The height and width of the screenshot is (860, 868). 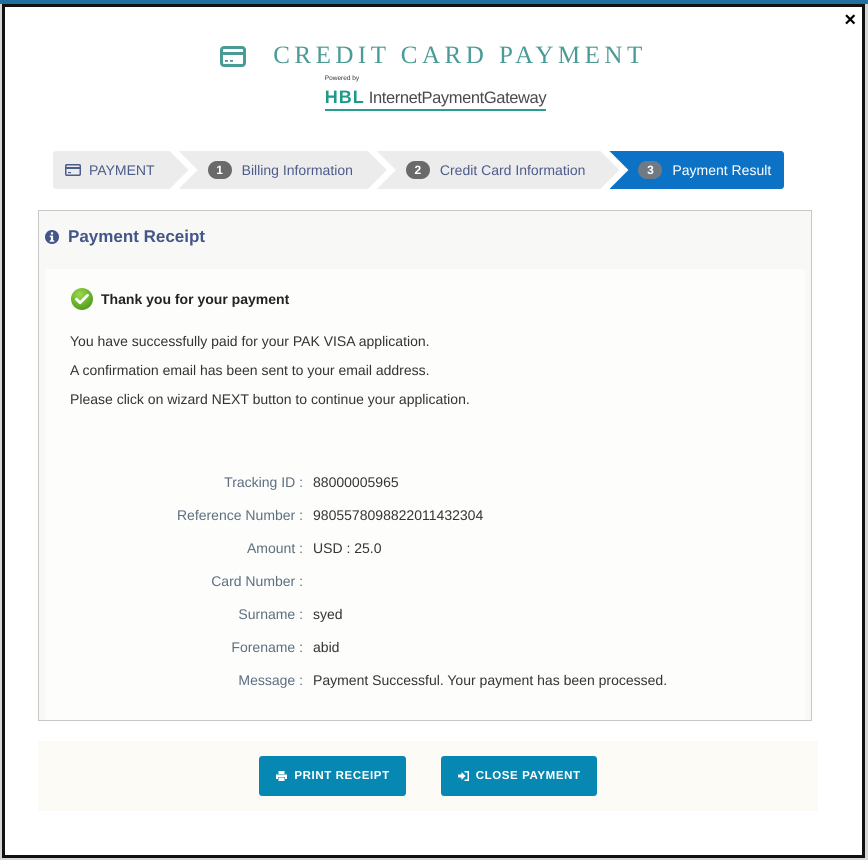 I want to click on message-text: A confirmation email has been sent to your email address., so click(x=250, y=370).